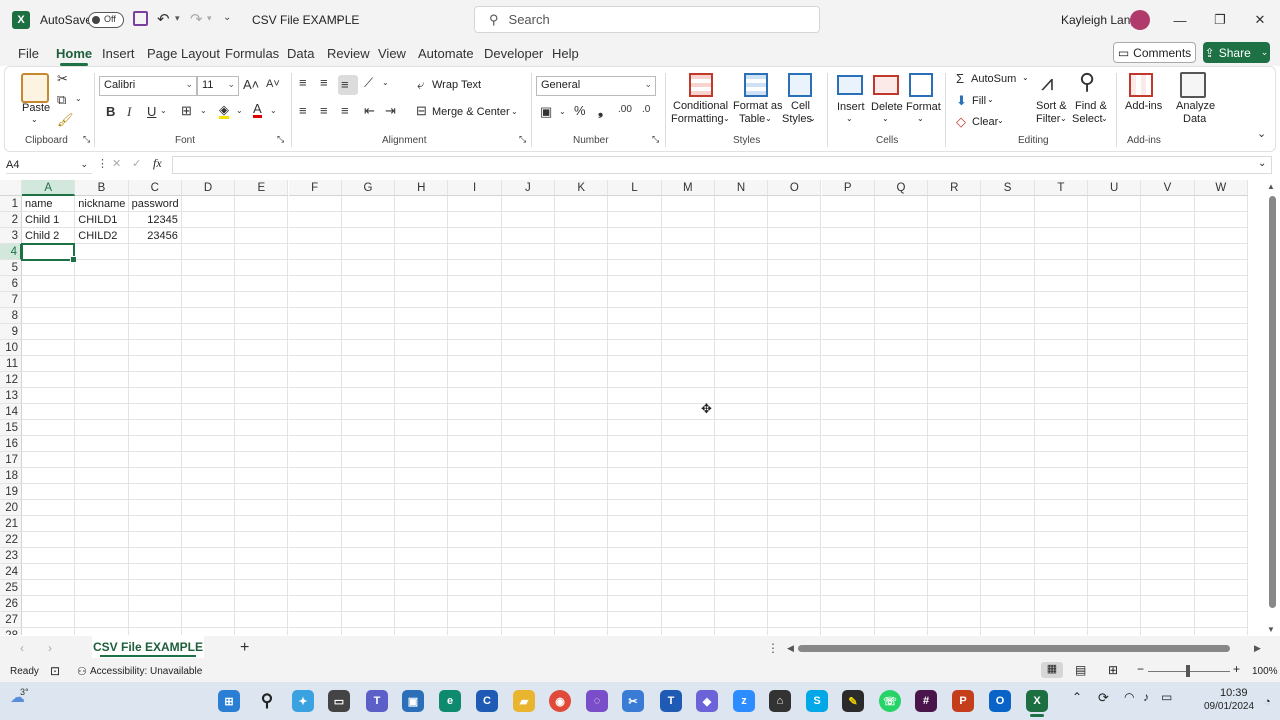  I want to click on cell-u17, so click(1115, 460).